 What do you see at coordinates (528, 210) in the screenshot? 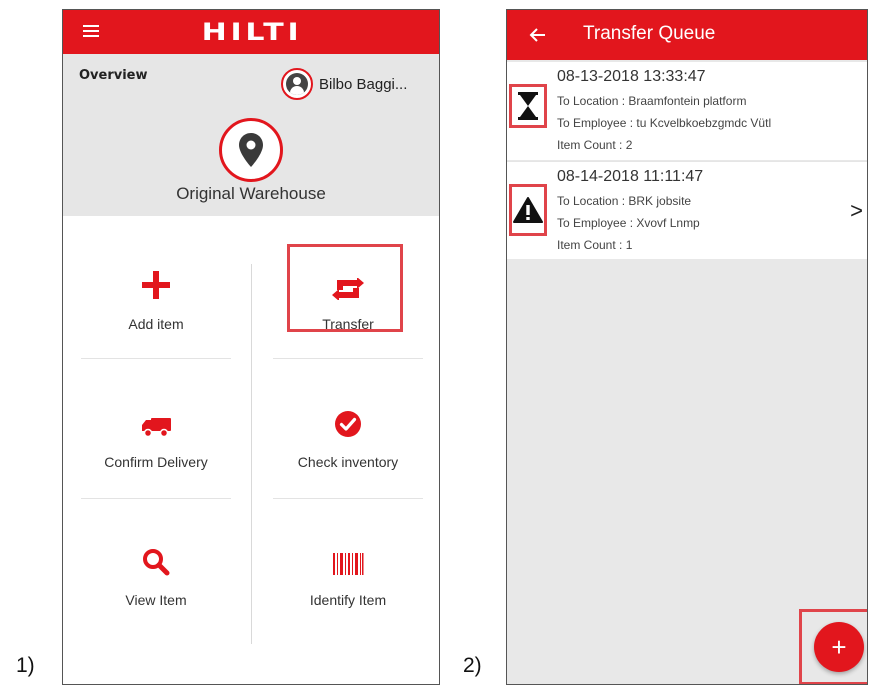
I see `warning-icon` at bounding box center [528, 210].